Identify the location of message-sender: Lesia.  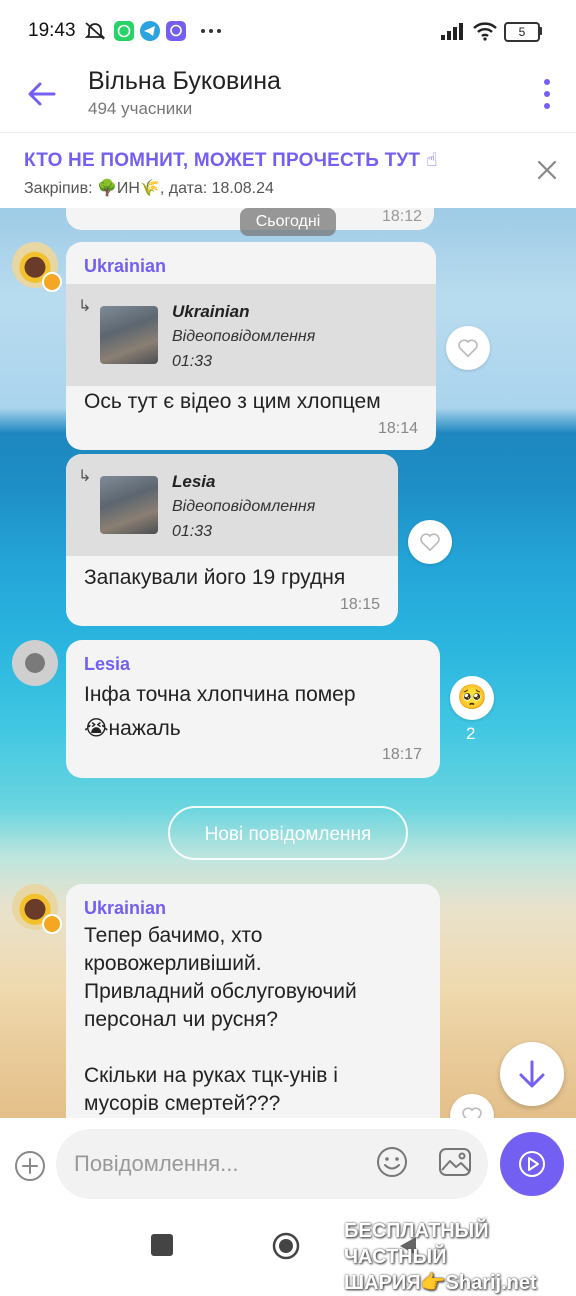
(107, 664).